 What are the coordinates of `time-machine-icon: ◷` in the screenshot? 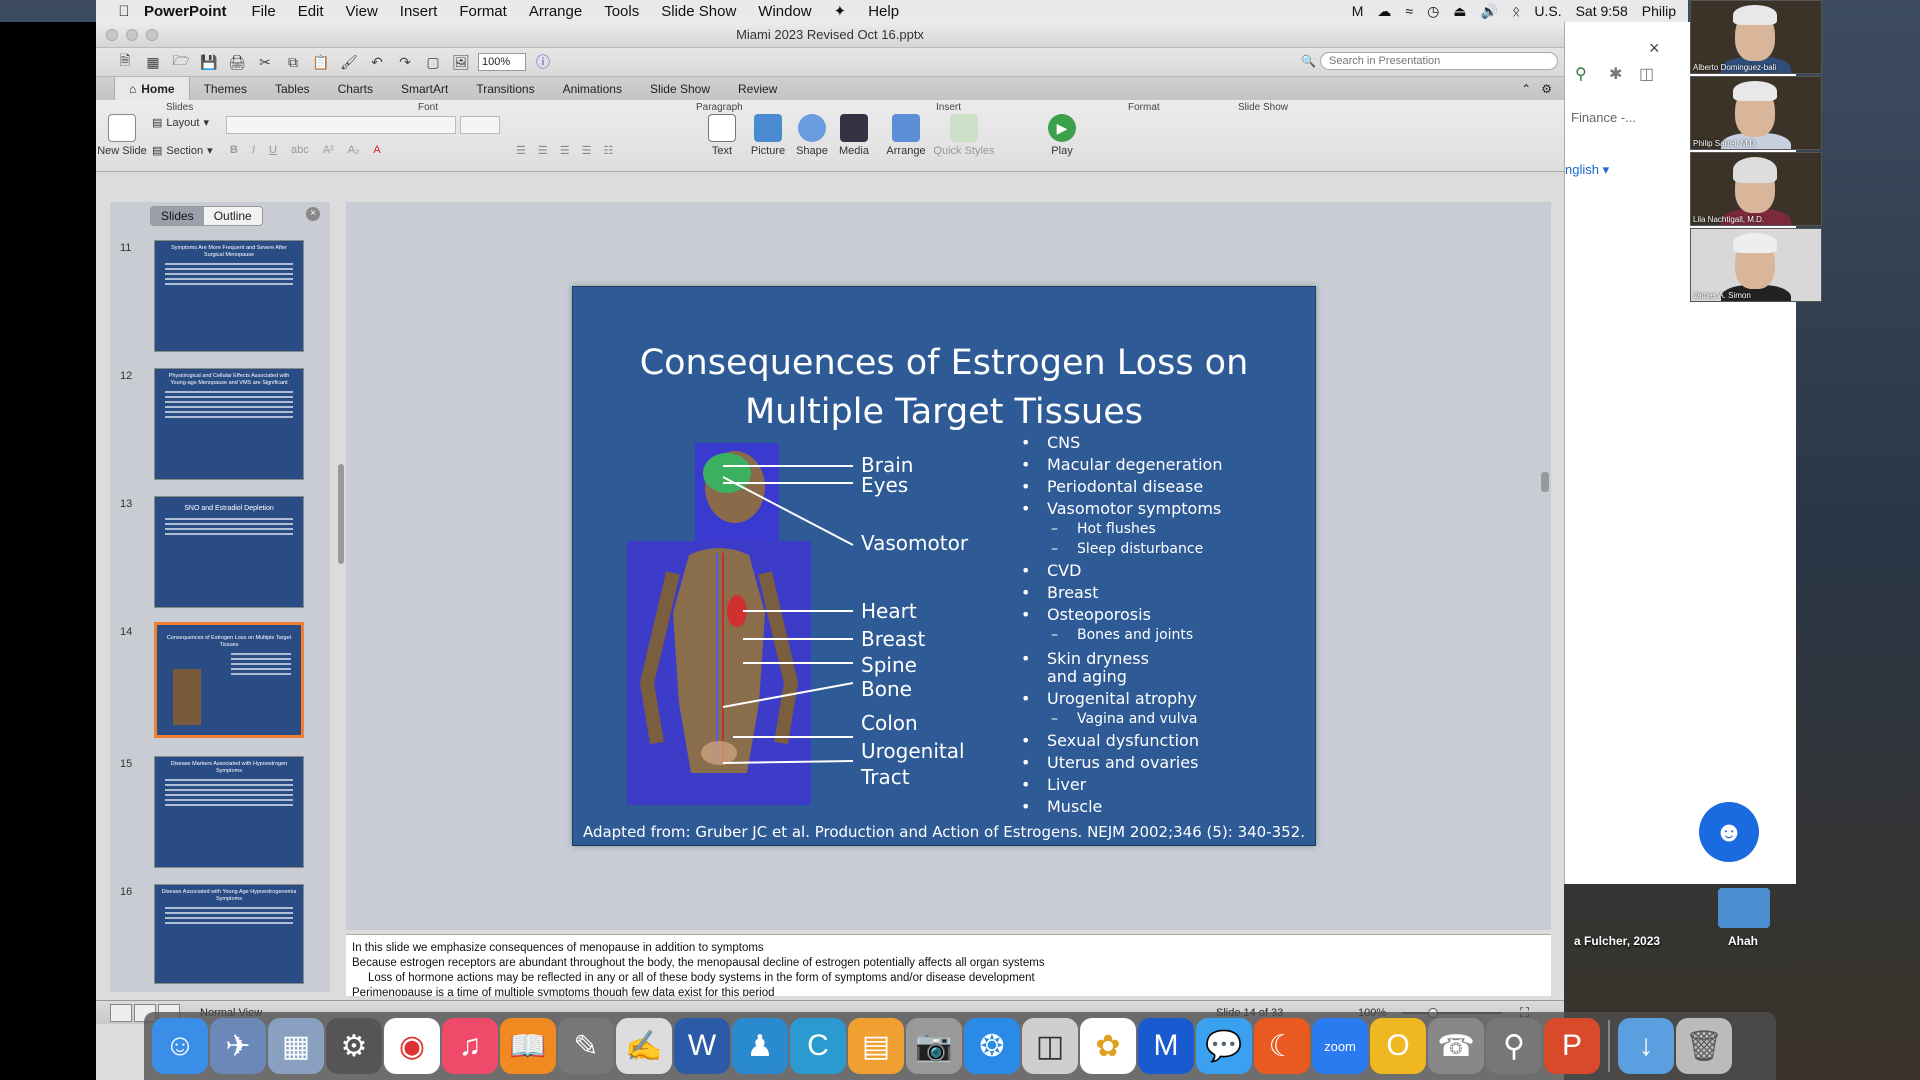 It's located at (1433, 11).